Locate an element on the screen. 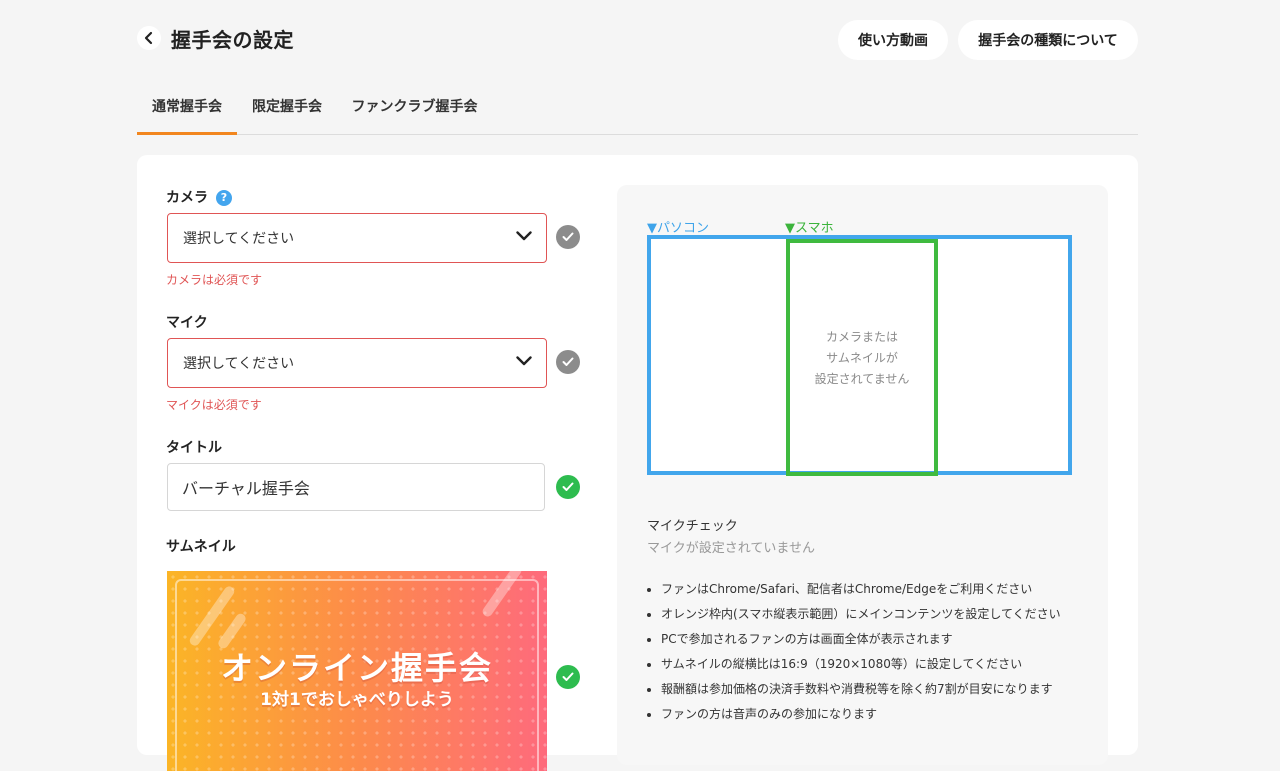 The image size is (1280, 771). help-icon: ? is located at coordinates (224, 198).